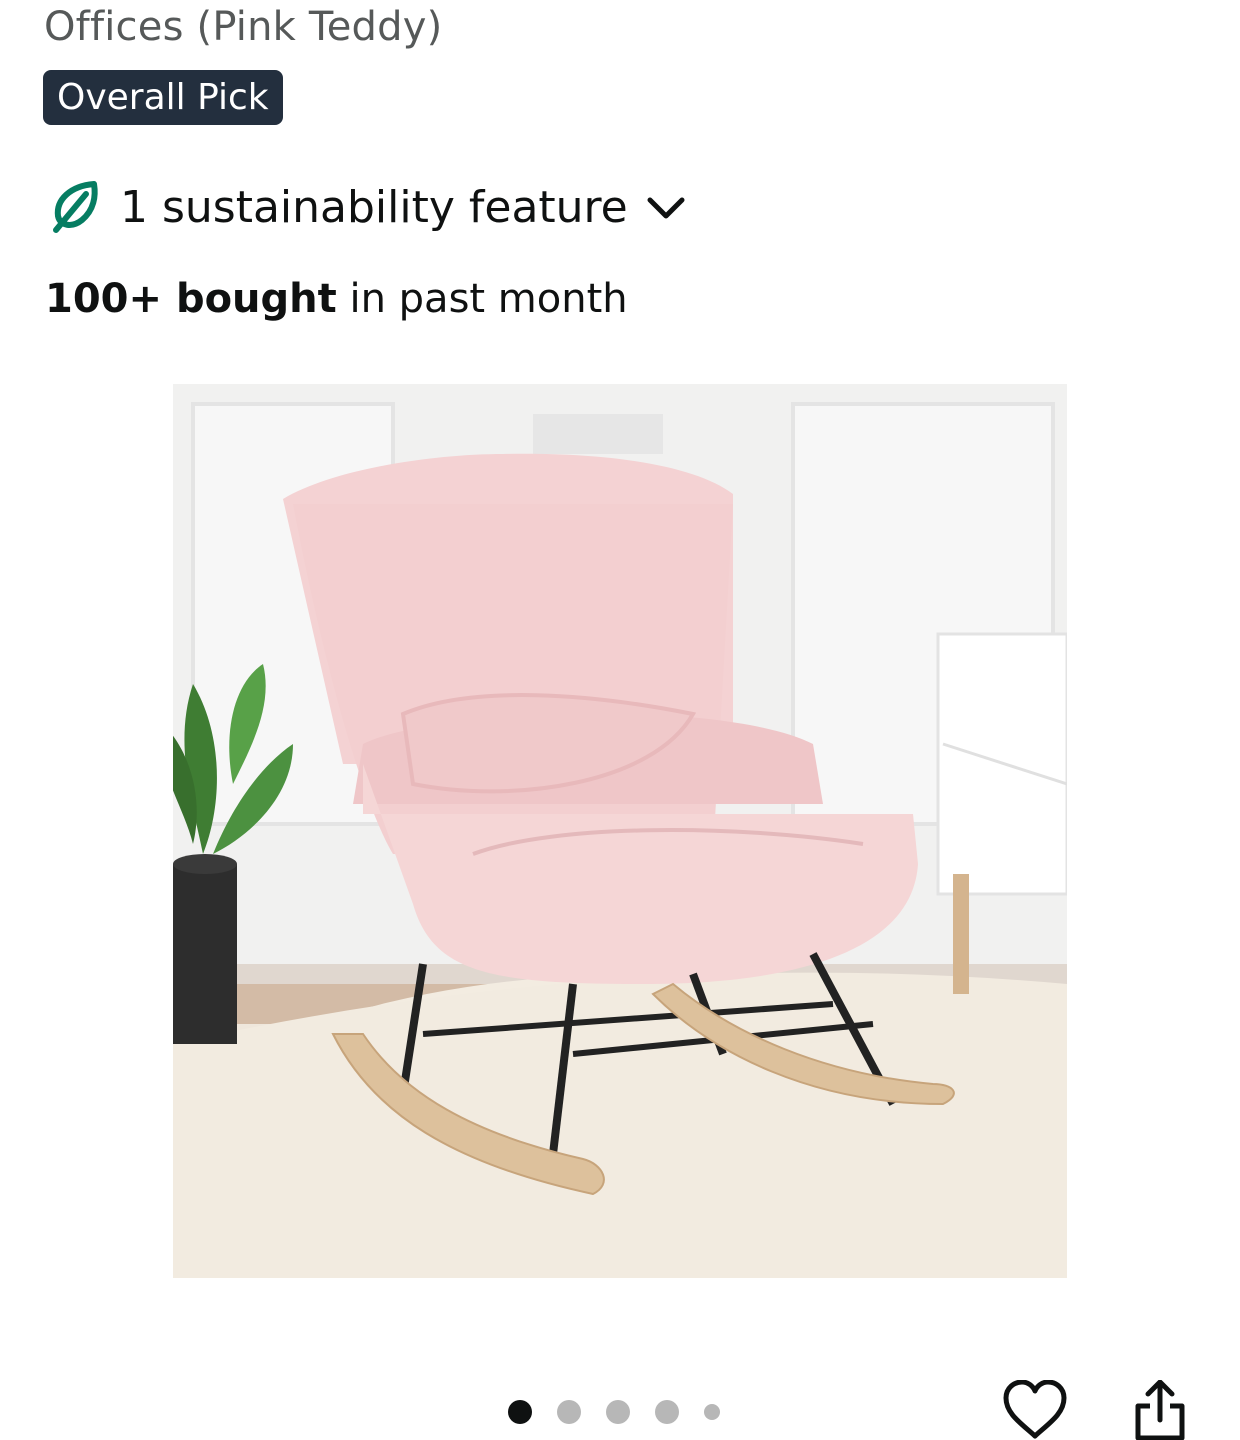  What do you see at coordinates (374, 207) in the screenshot?
I see `sustainability-feature-label: 1 sustainability feature` at bounding box center [374, 207].